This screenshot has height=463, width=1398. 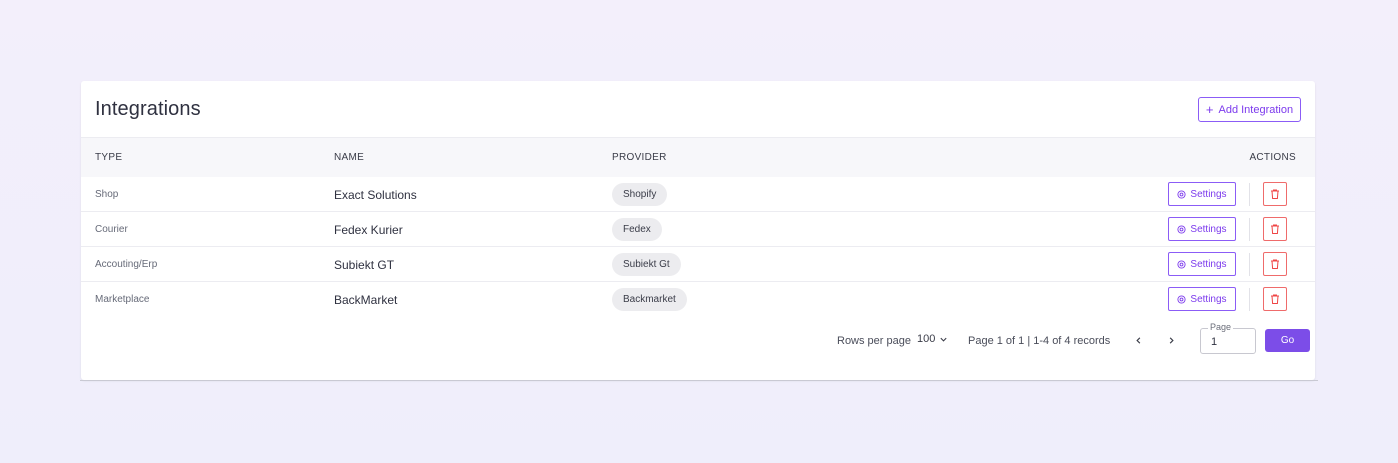 I want to click on provider-badge: Backmarket, so click(x=649, y=299).